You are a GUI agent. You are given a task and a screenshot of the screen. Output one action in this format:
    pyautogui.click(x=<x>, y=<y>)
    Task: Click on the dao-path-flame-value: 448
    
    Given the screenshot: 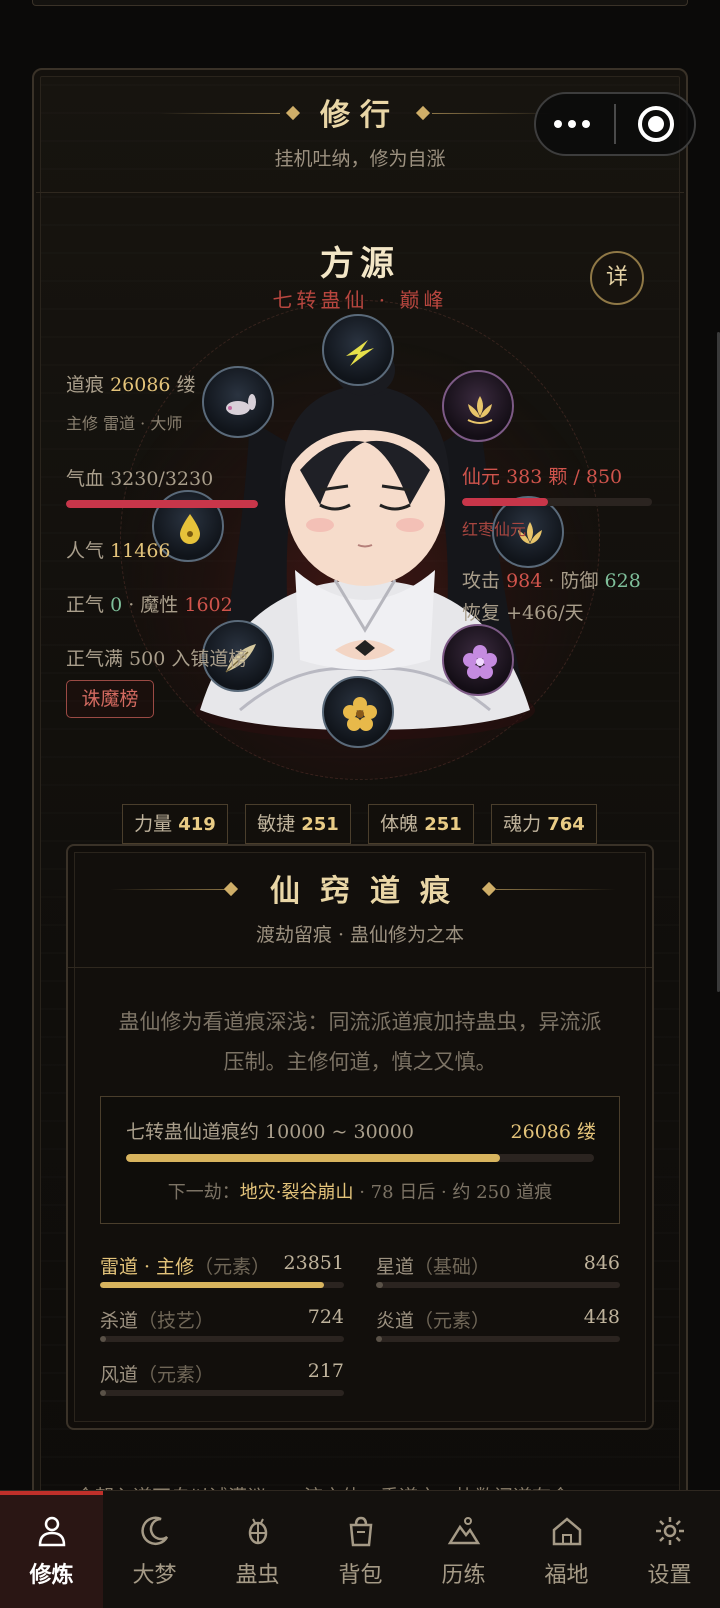 What is the action you would take?
    pyautogui.click(x=601, y=1317)
    